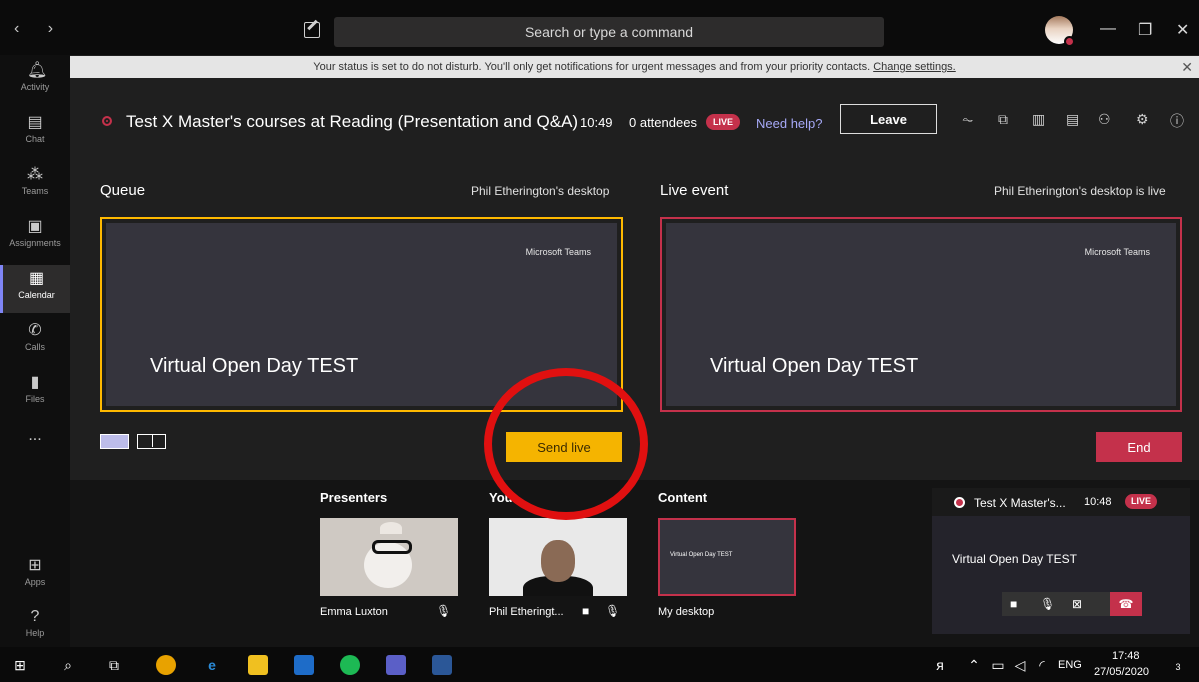 This screenshot has width=1199, height=682. I want to click on teams-taskbar-icon, so click(396, 665).